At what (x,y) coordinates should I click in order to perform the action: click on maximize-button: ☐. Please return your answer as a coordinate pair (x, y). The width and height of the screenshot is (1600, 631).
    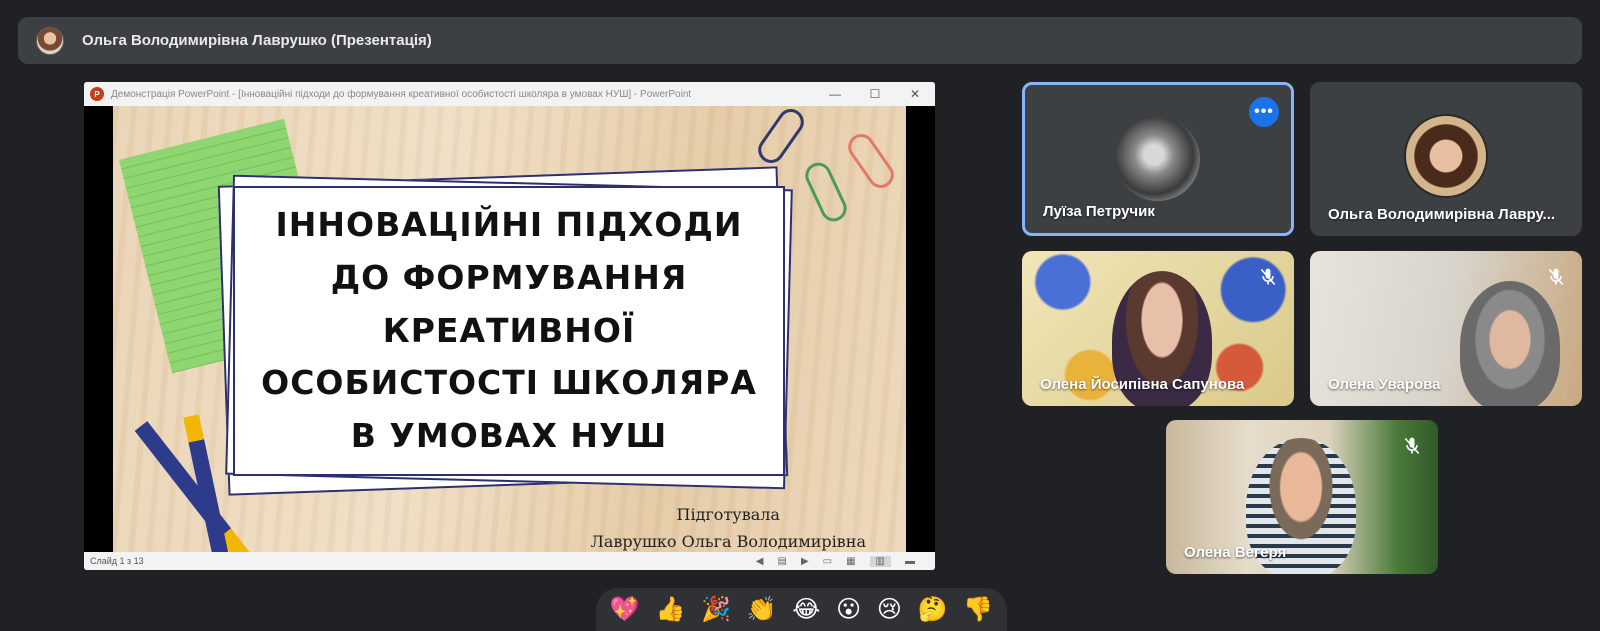
    Looking at the image, I should click on (875, 94).